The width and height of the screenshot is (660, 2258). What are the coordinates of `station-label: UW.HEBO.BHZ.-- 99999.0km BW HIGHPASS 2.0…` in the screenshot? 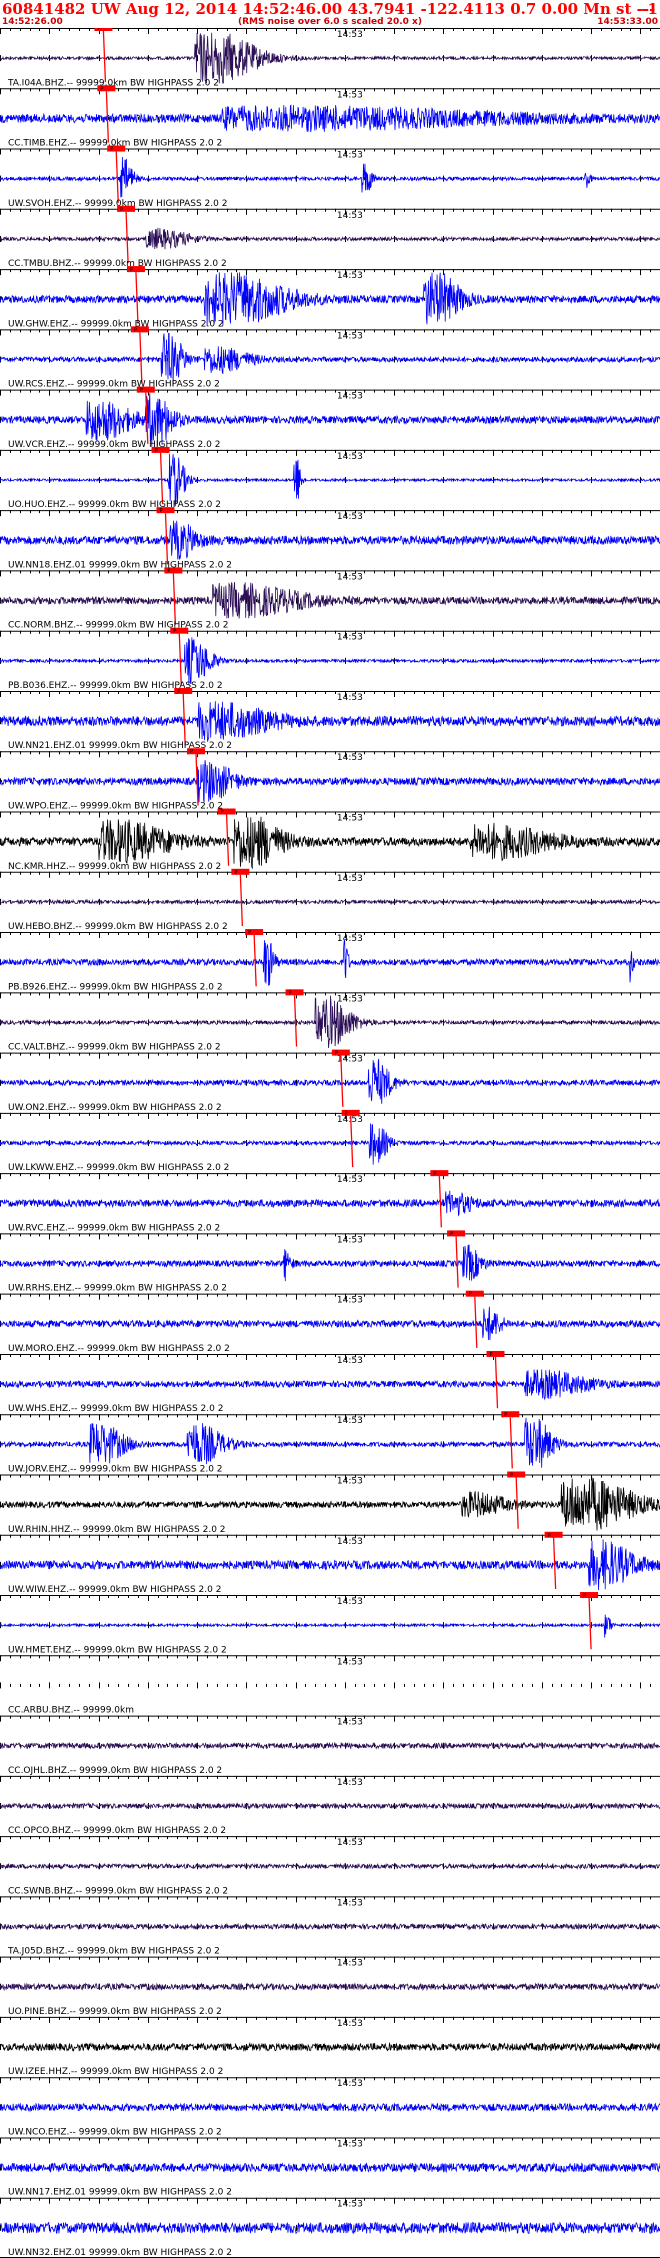 It's located at (118, 927).